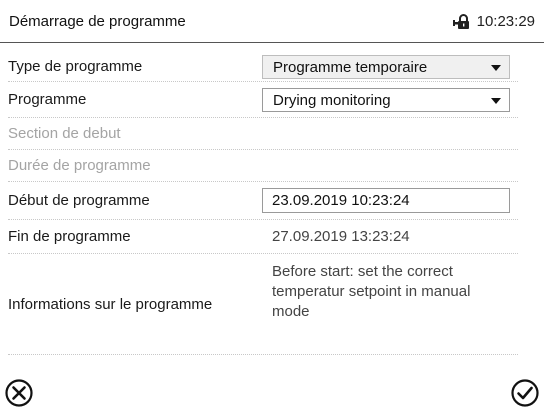  Describe the element at coordinates (79, 165) in the screenshot. I see `program-duration-label: Durée de programme` at that location.